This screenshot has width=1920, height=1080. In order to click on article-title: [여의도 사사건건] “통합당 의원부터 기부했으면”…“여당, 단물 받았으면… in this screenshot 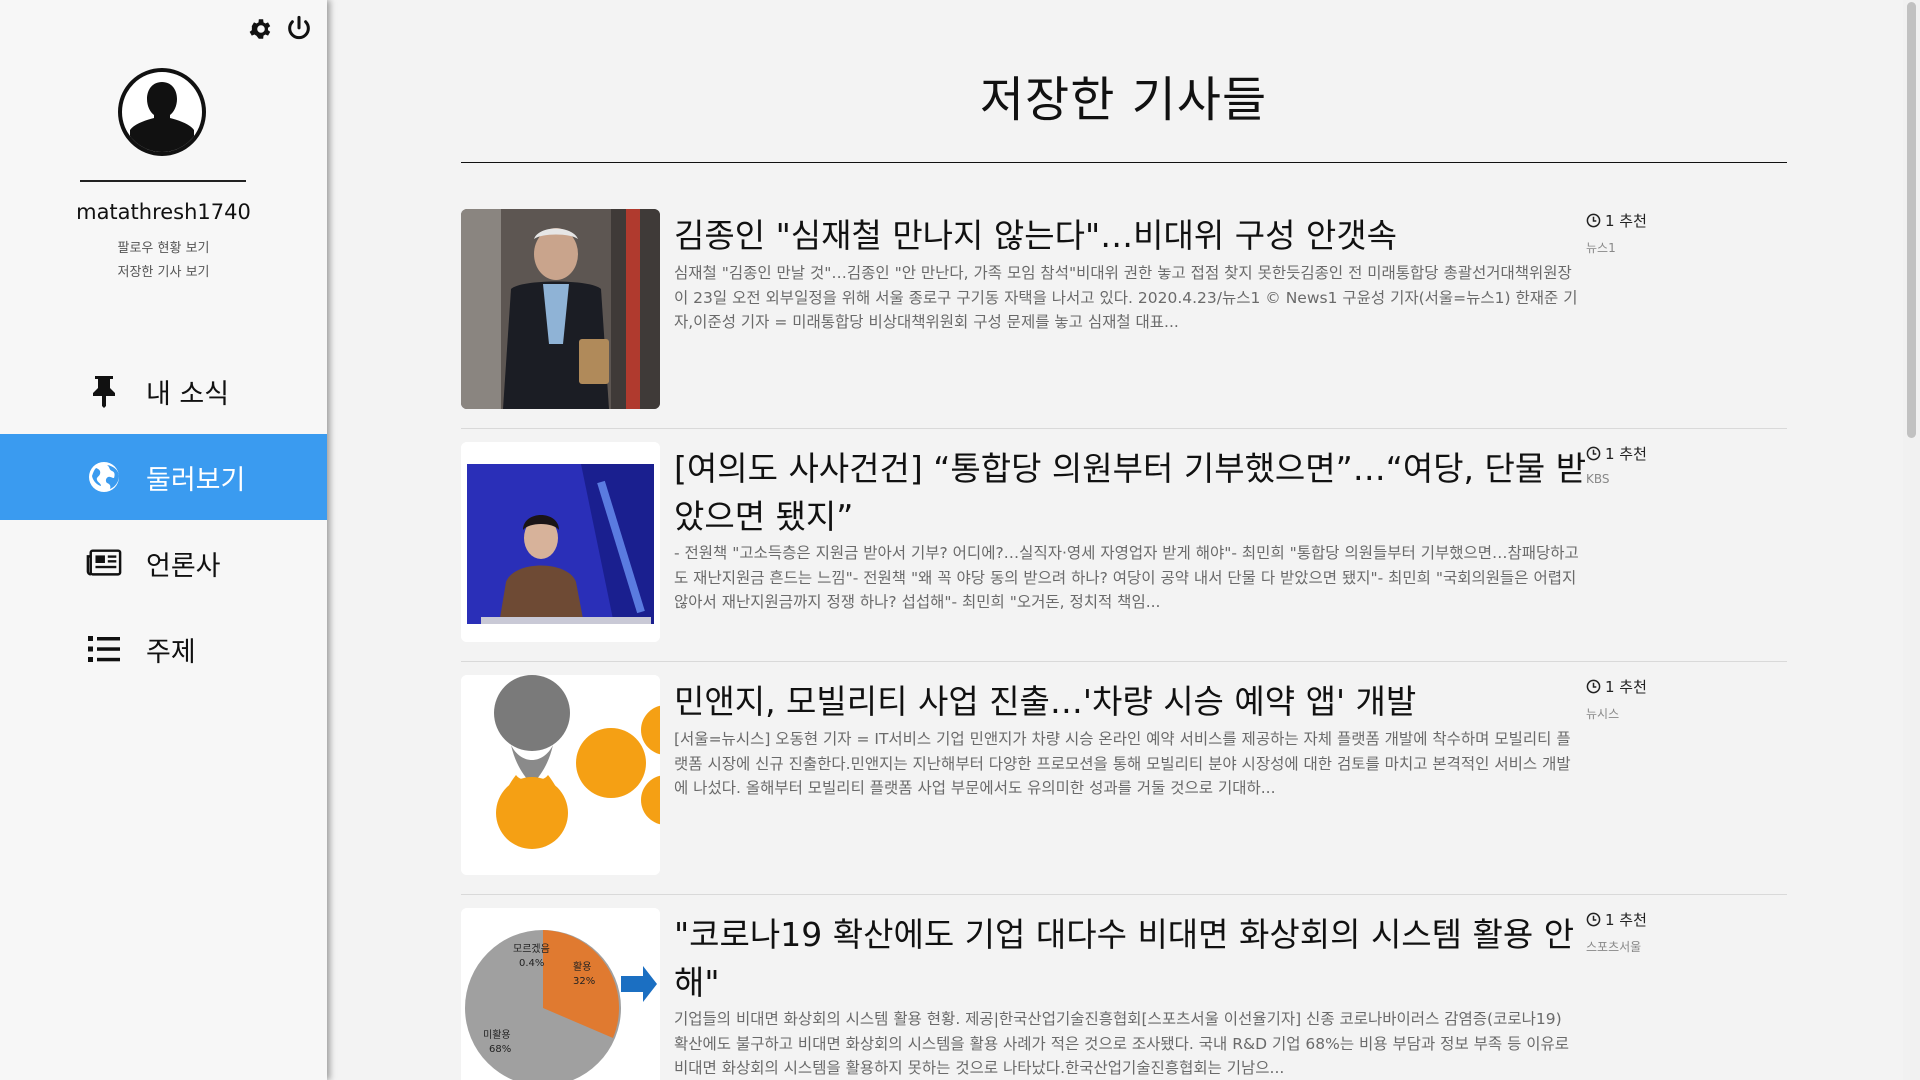, I will do `click(1134, 493)`.